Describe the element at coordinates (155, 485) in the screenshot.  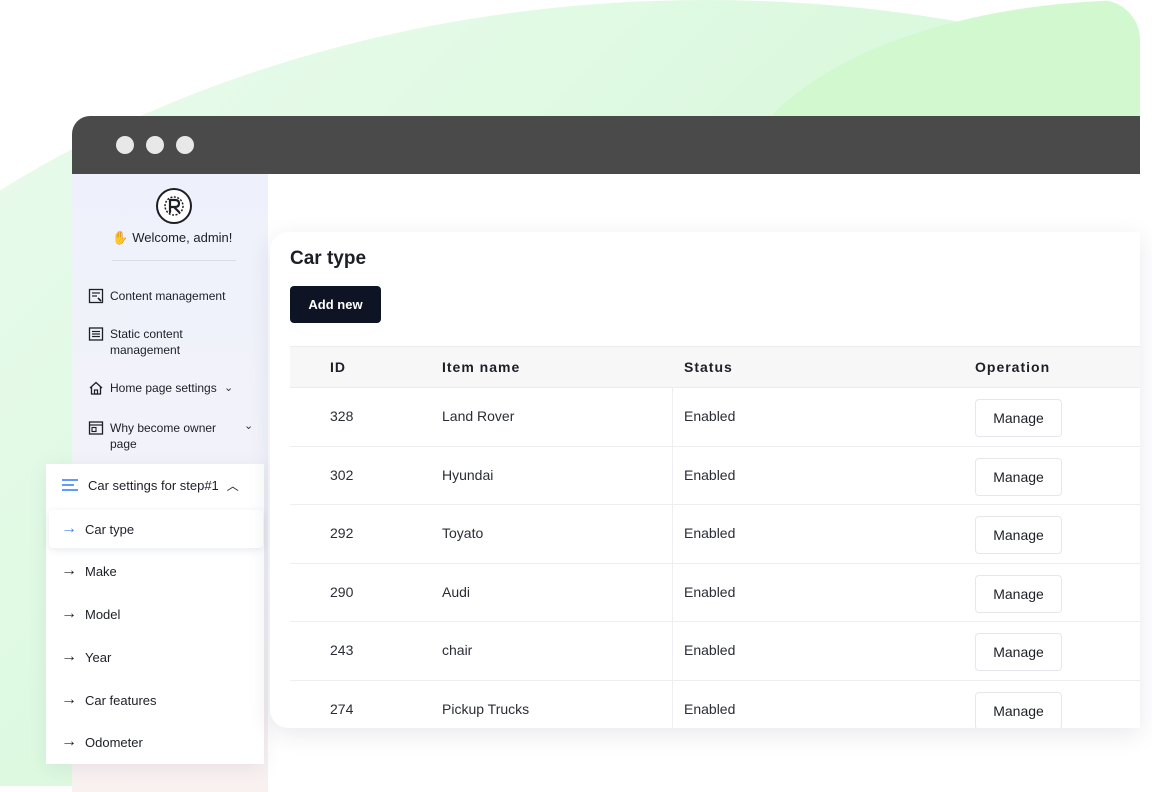
I see `car-settings-group-header: Car settings for step#1 ︿` at that location.